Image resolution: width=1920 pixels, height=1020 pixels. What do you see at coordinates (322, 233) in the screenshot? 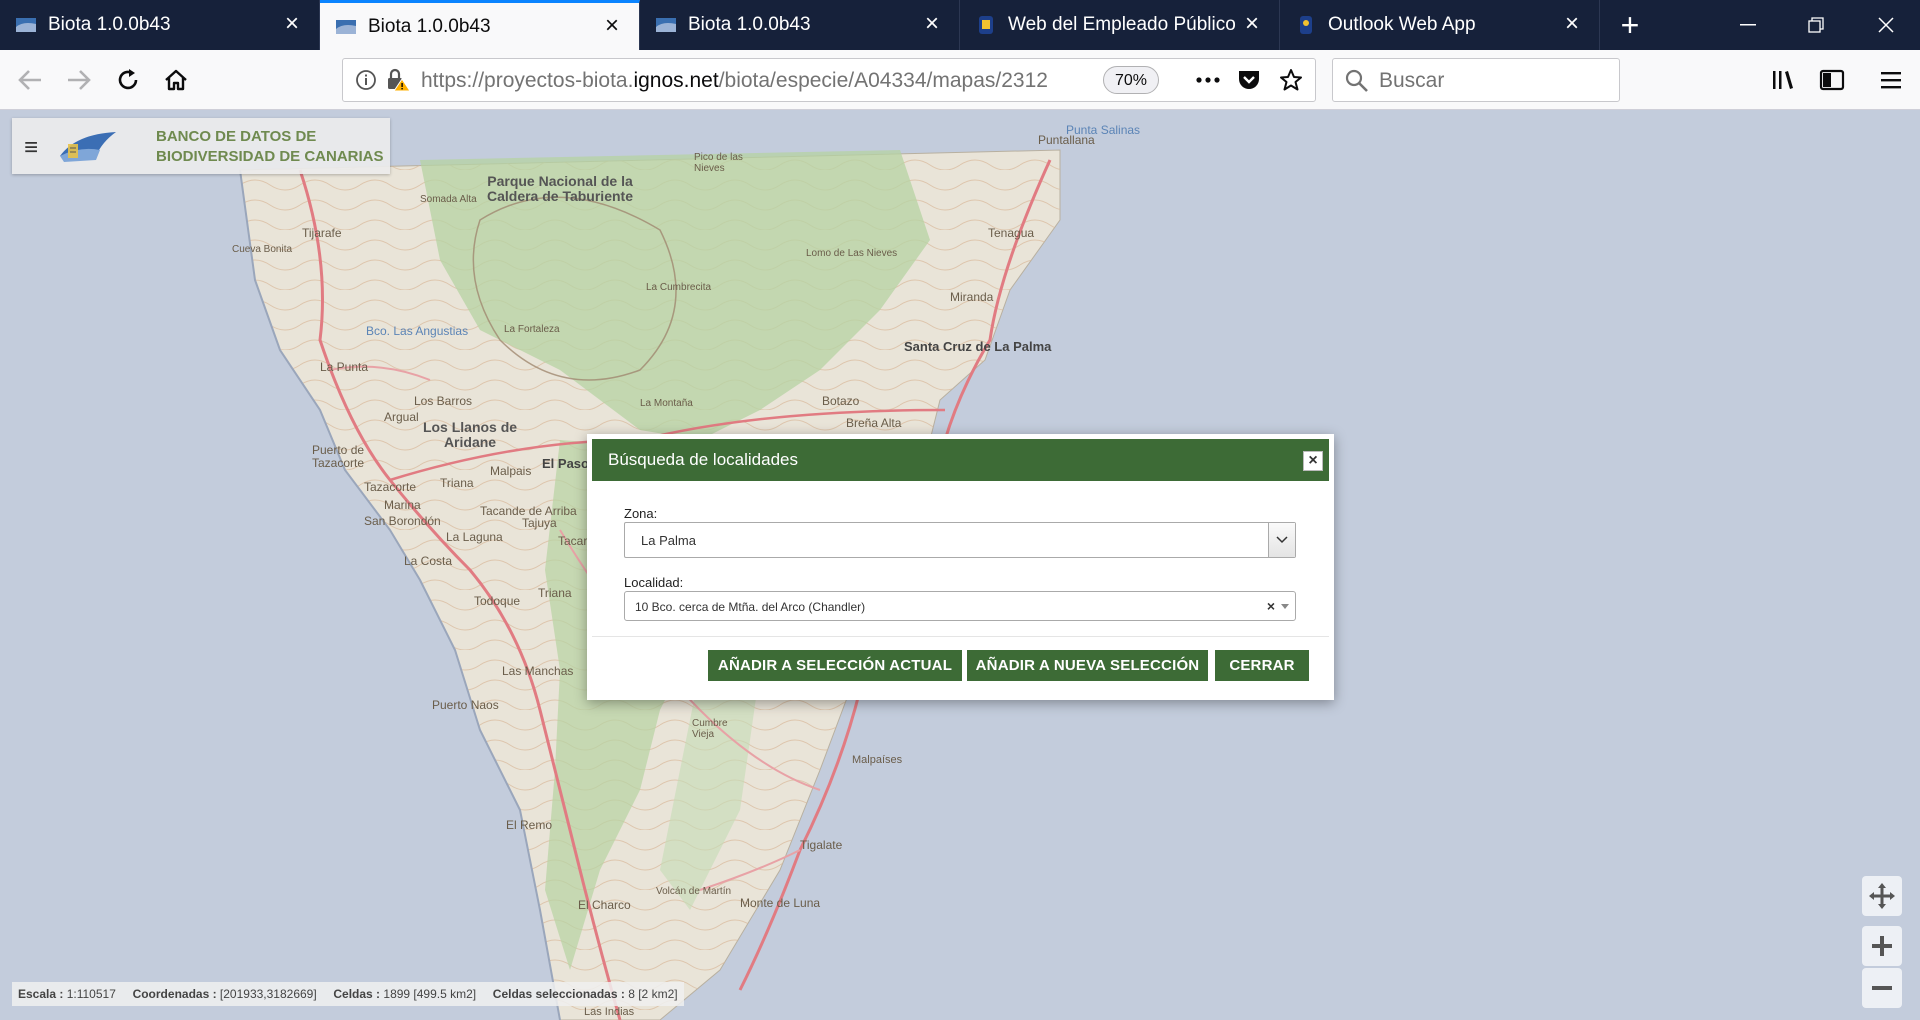
I see `map-label: Tijarafe` at bounding box center [322, 233].